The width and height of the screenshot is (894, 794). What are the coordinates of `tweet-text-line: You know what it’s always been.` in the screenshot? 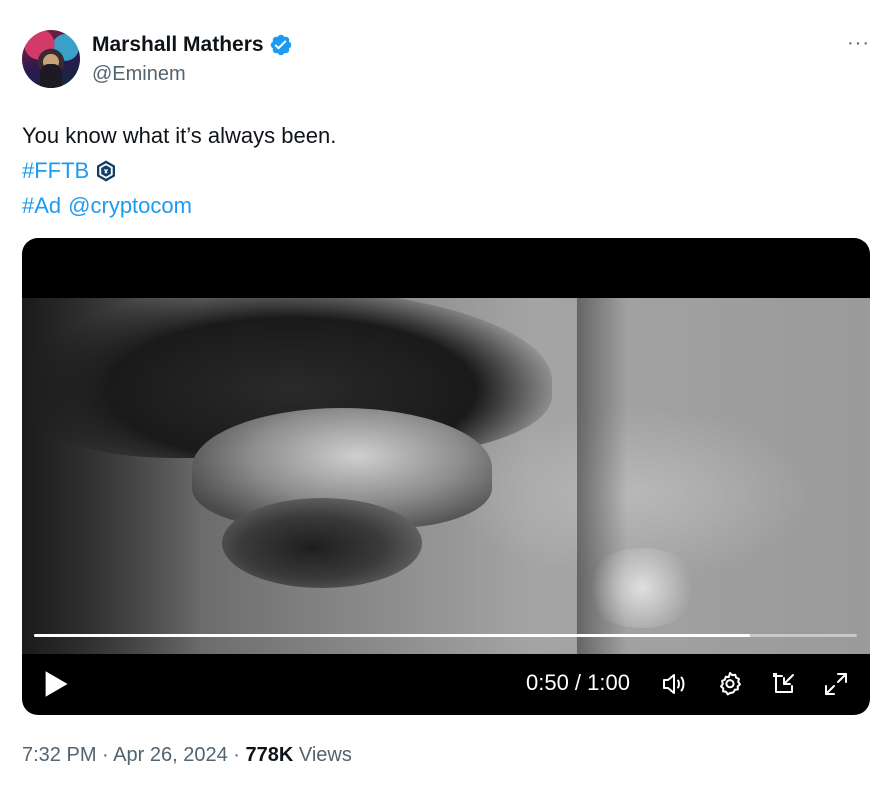 It's located at (179, 135).